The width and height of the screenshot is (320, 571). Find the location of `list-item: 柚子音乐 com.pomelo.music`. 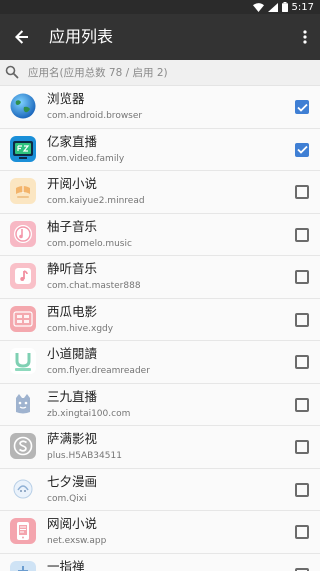

list-item: 柚子音乐 com.pomelo.music is located at coordinates (160, 234).